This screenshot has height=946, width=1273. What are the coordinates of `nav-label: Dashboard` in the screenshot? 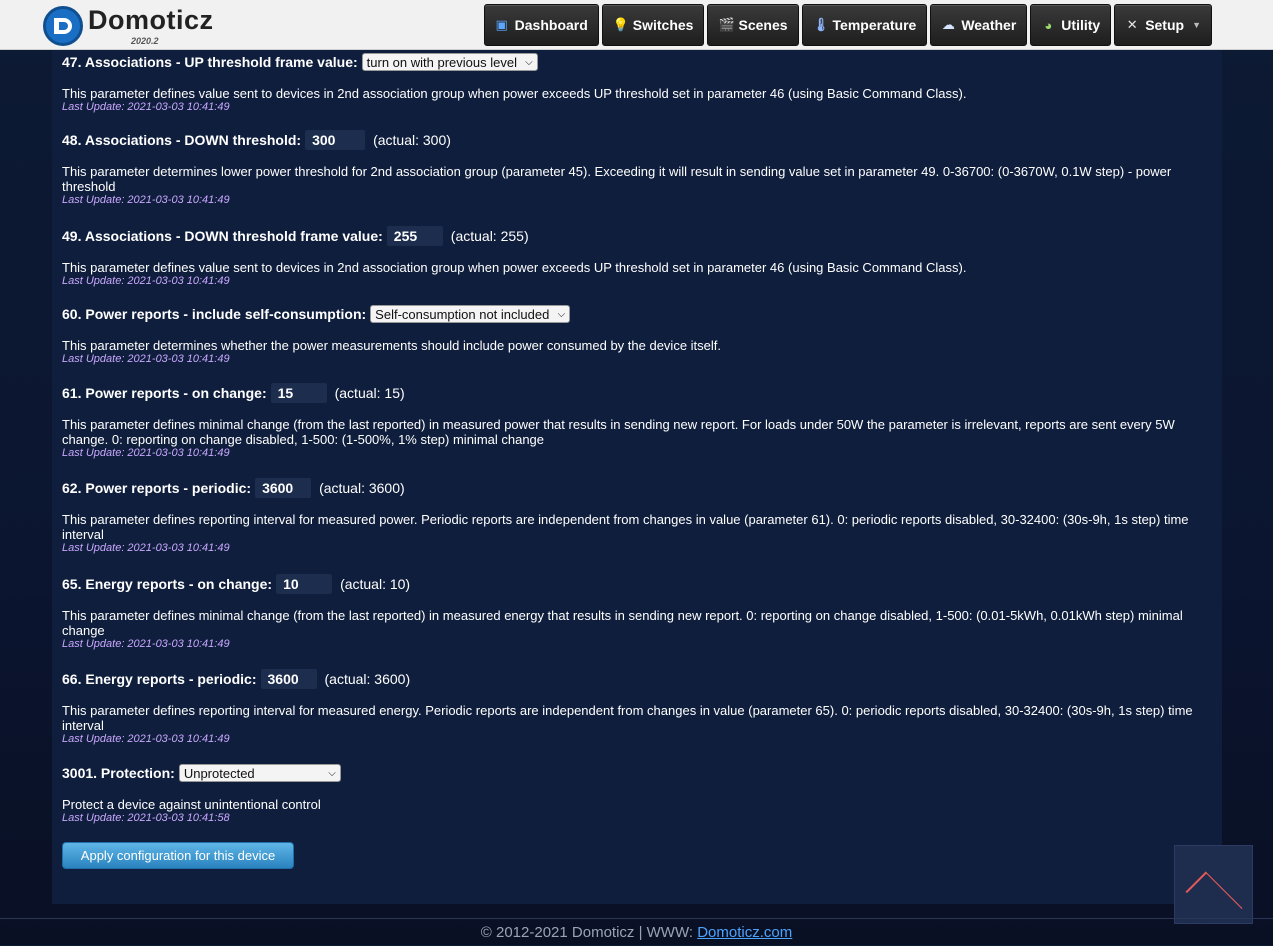 It's located at (551, 25).